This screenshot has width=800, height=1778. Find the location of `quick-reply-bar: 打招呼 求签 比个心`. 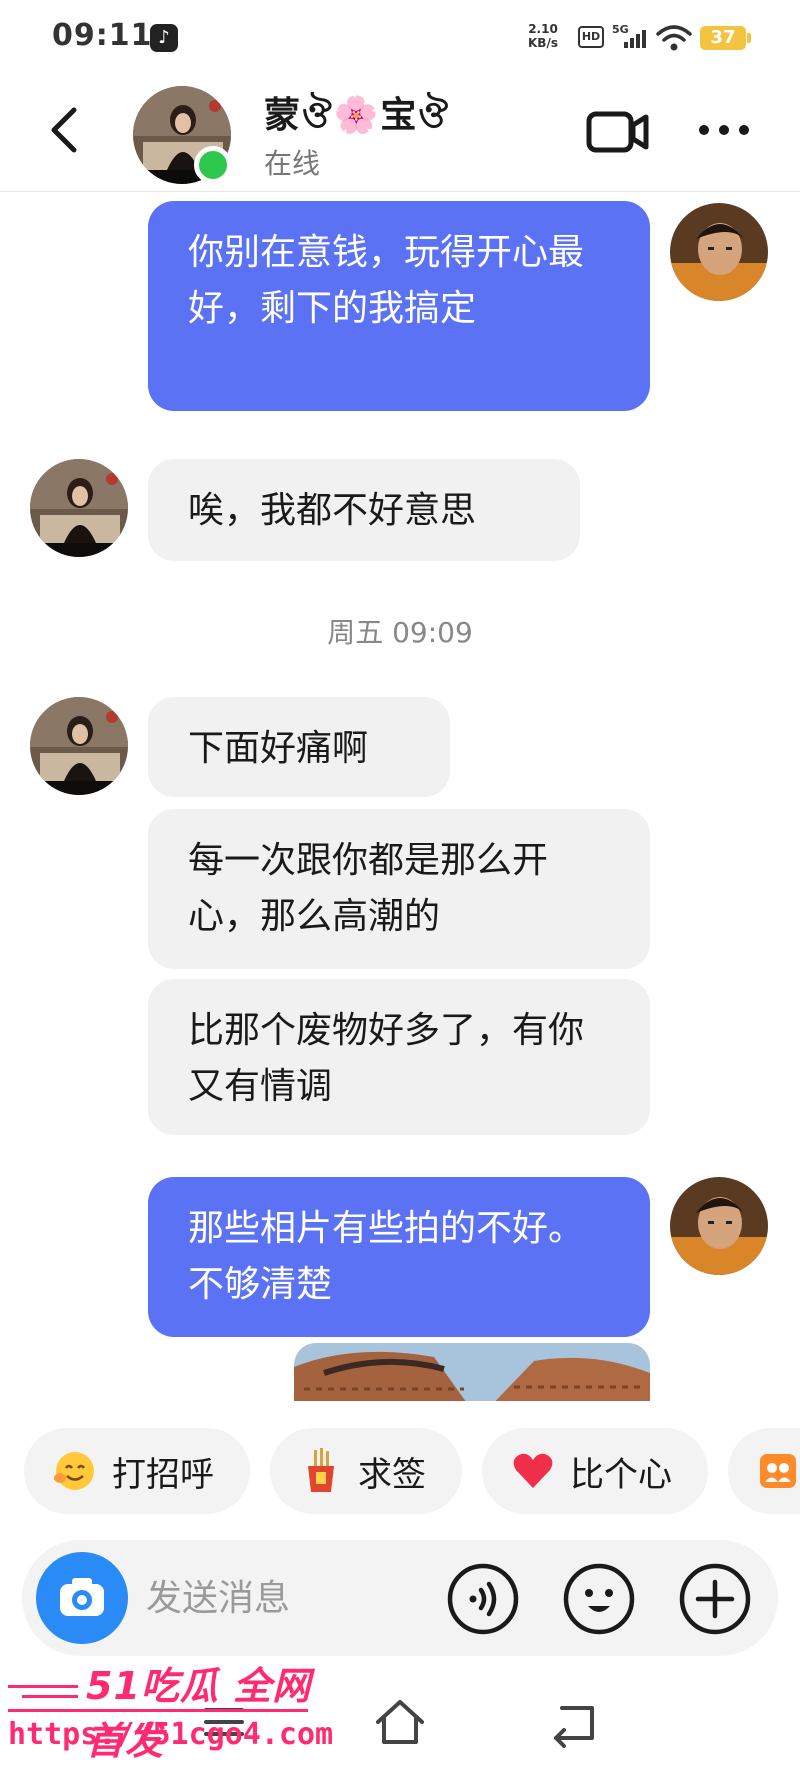

quick-reply-bar: 打招呼 求签 比个心 is located at coordinates (400, 1471).